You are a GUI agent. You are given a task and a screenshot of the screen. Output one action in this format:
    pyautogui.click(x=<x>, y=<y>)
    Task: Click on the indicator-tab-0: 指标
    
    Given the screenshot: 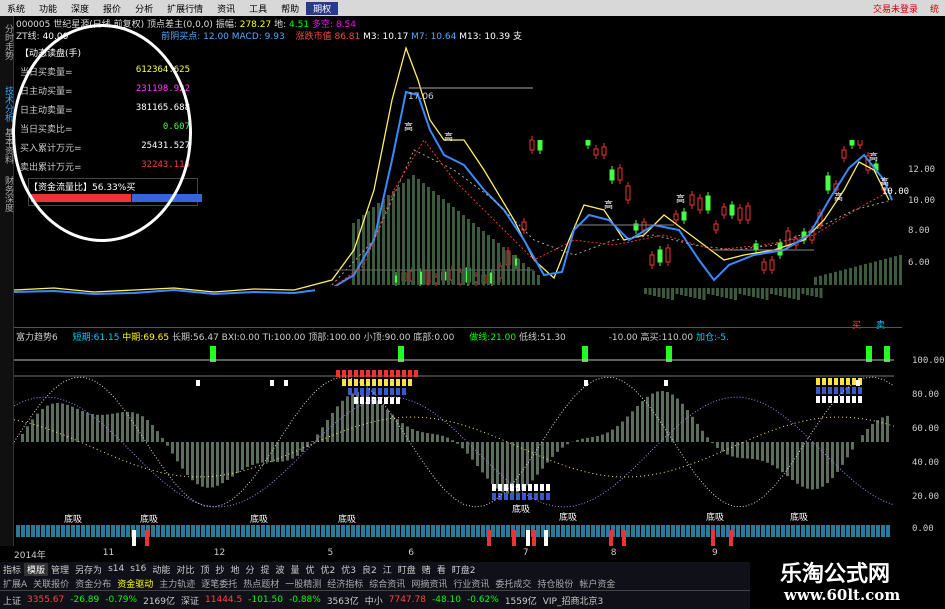 What is the action you would take?
    pyautogui.click(x=12, y=569)
    